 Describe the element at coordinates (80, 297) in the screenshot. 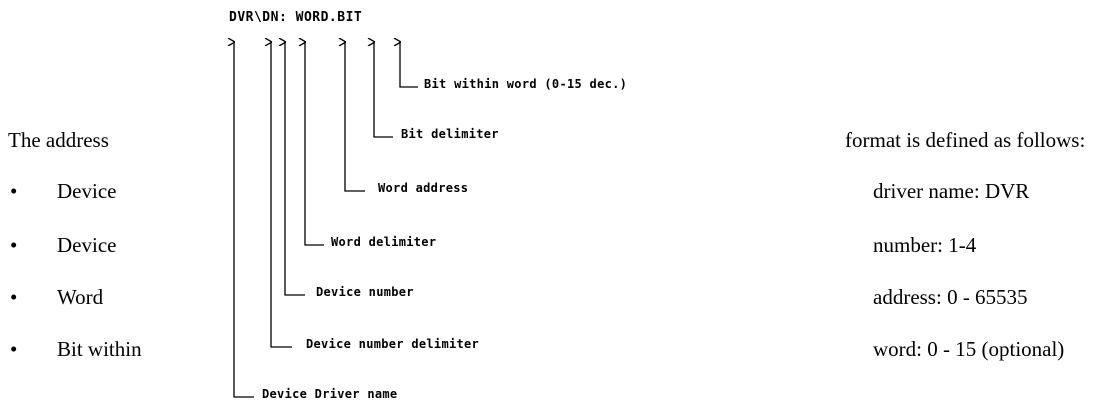

I see `item-3-left: Word` at that location.